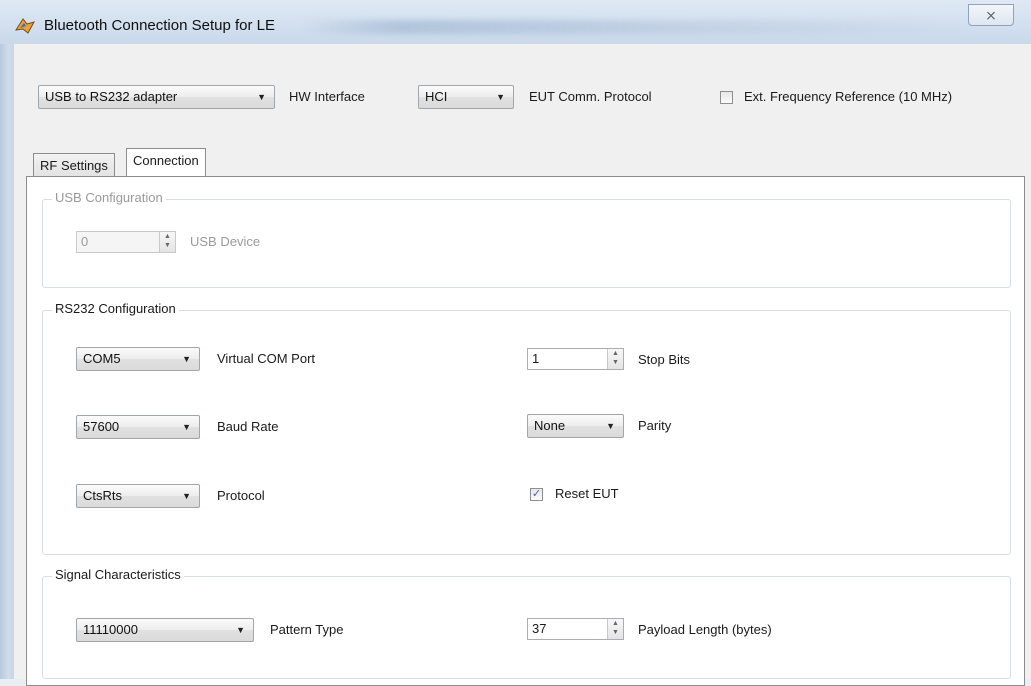 The width and height of the screenshot is (1031, 686). Describe the element at coordinates (655, 425) in the screenshot. I see `parity-label: Parity` at that location.